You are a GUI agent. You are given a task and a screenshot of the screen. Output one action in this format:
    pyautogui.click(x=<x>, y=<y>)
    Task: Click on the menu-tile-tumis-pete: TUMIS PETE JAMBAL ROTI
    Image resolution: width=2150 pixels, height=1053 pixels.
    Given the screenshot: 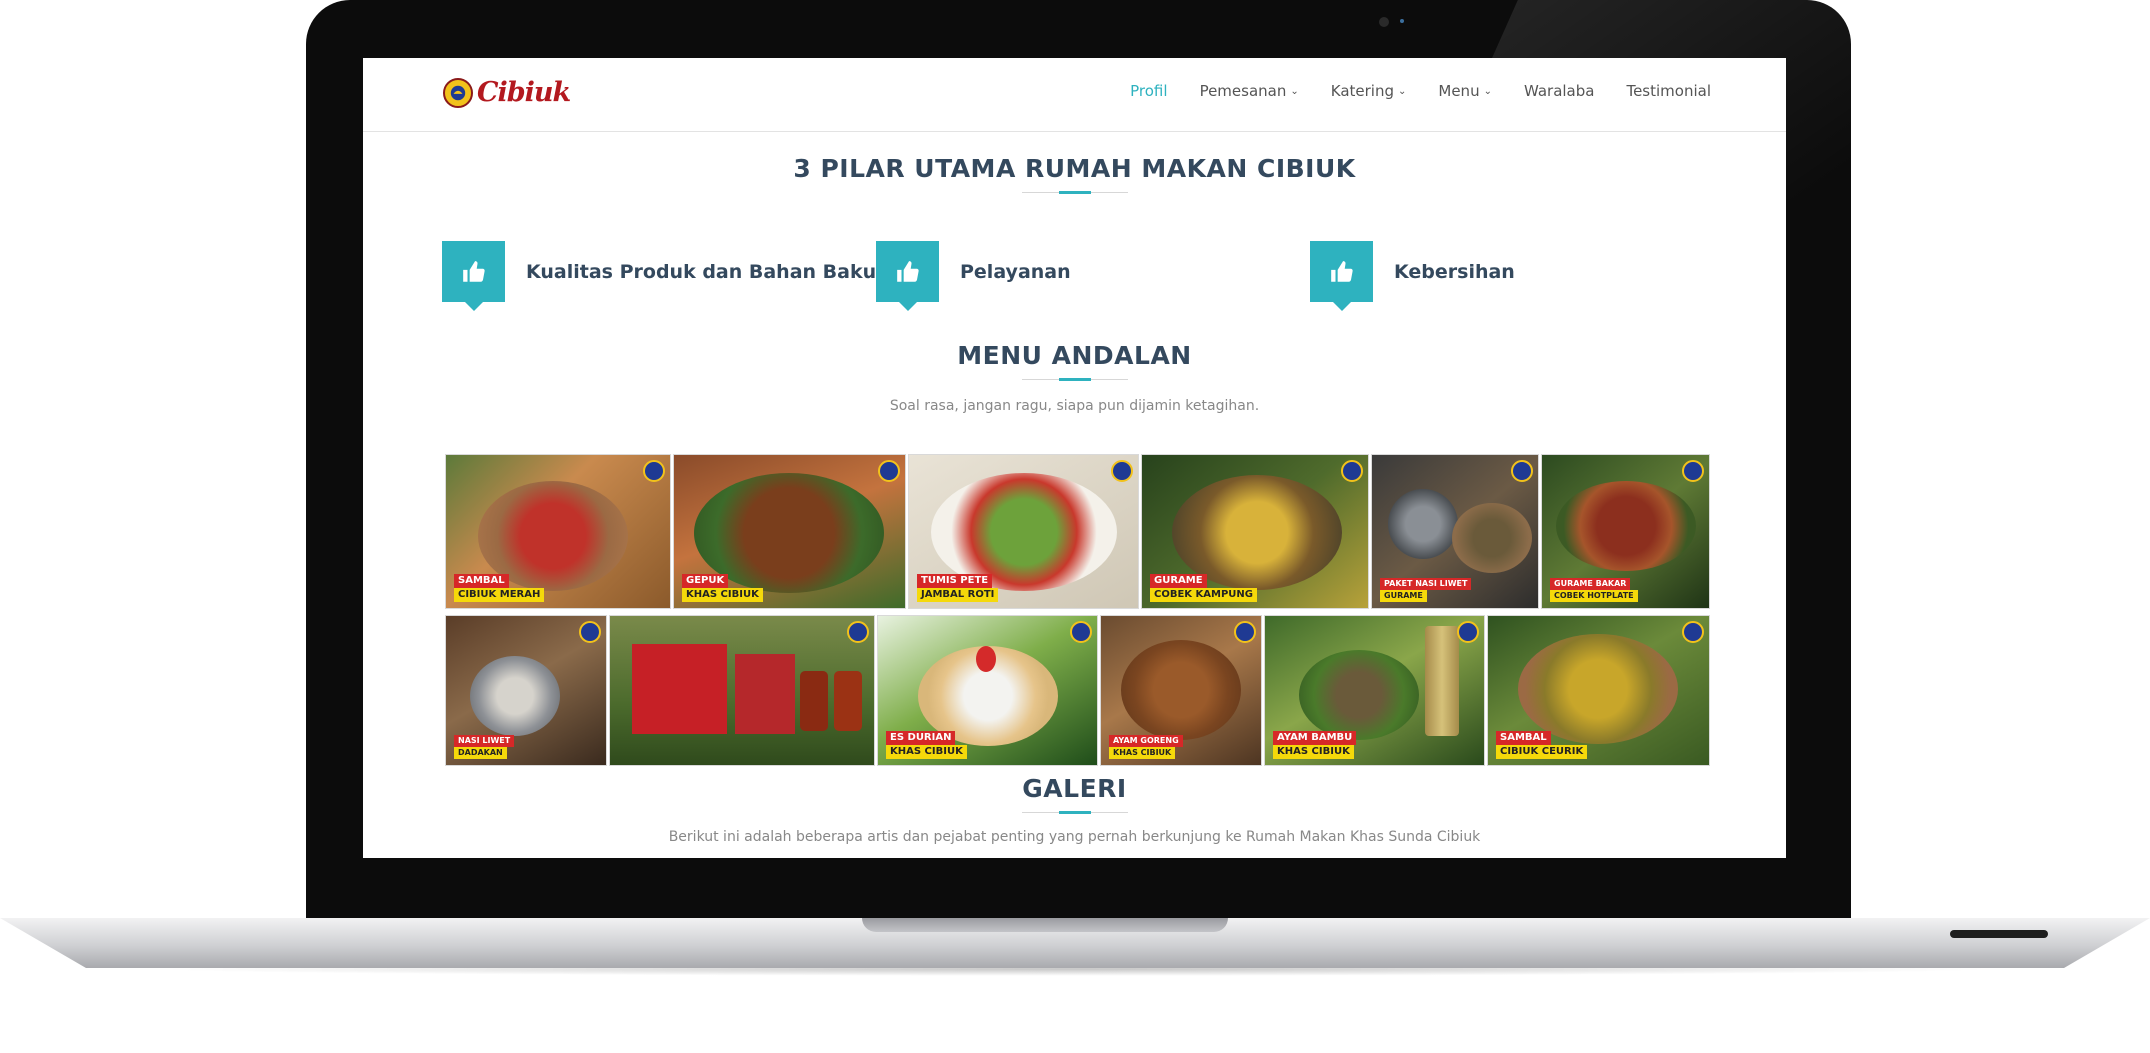 What is the action you would take?
    pyautogui.click(x=1023, y=531)
    